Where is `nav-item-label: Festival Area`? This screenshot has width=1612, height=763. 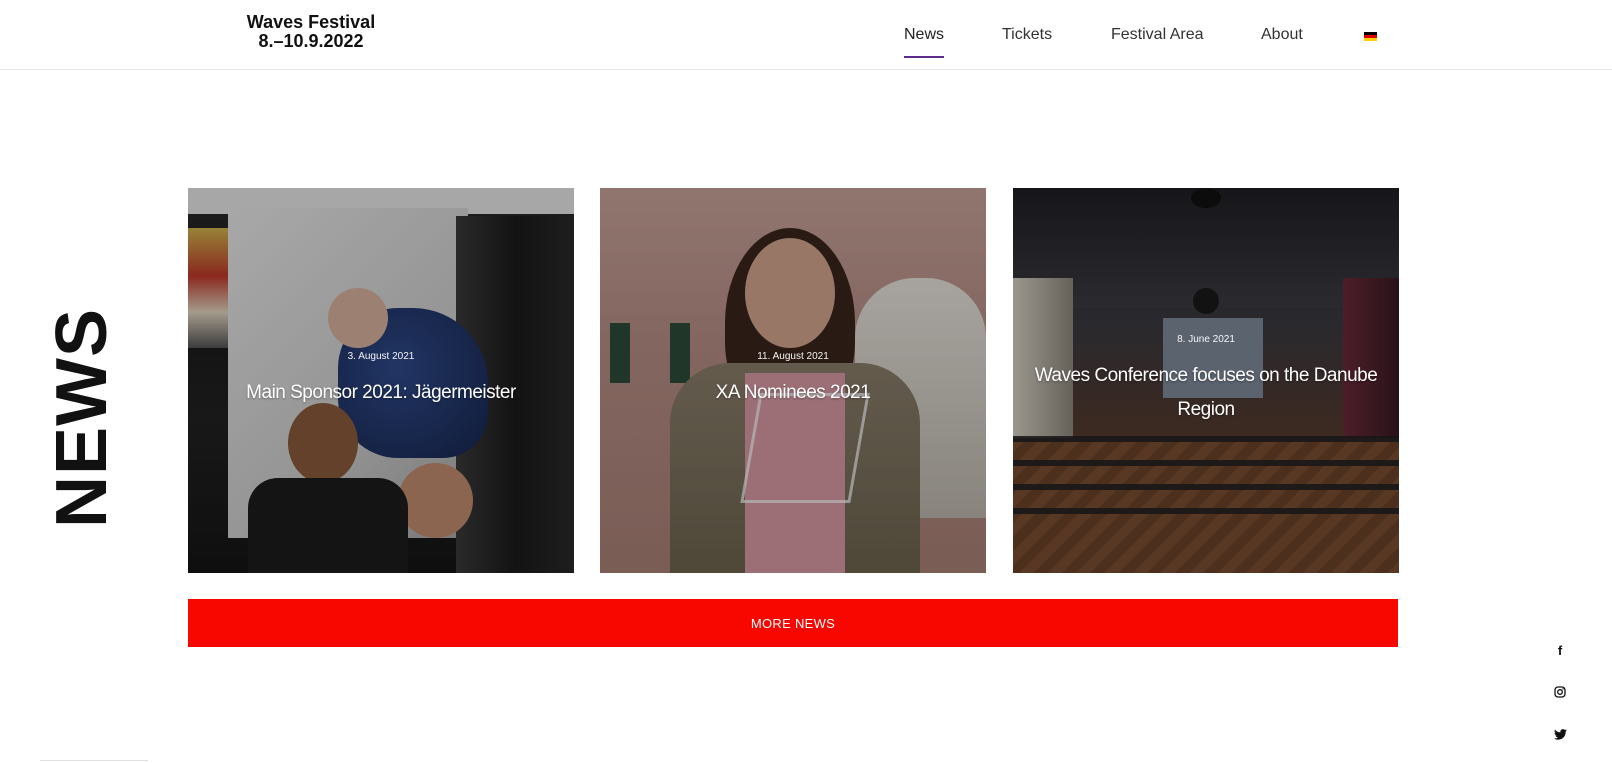
nav-item-label: Festival Area is located at coordinates (1157, 34).